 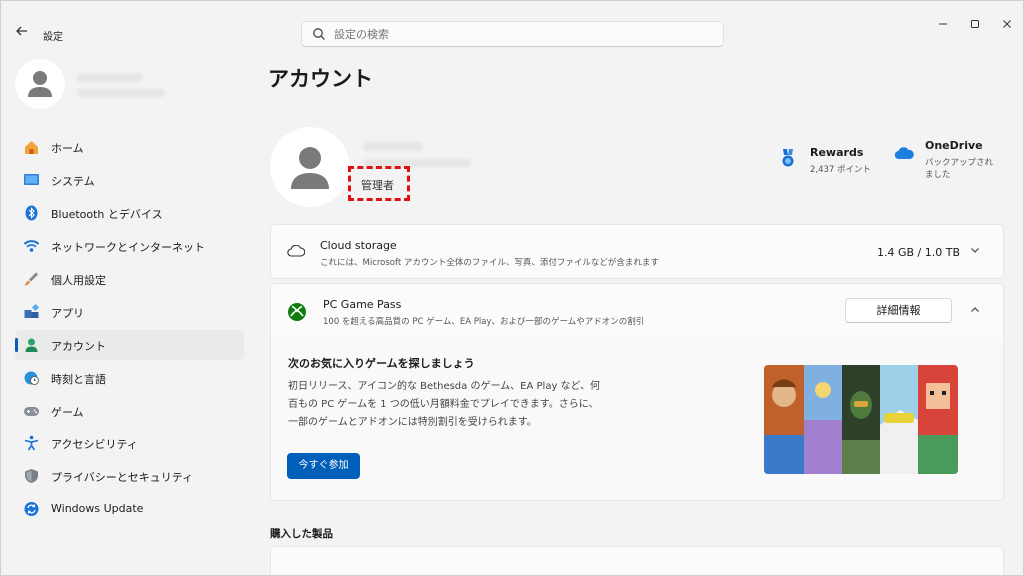 I want to click on wifi-icon, so click(x=31, y=246).